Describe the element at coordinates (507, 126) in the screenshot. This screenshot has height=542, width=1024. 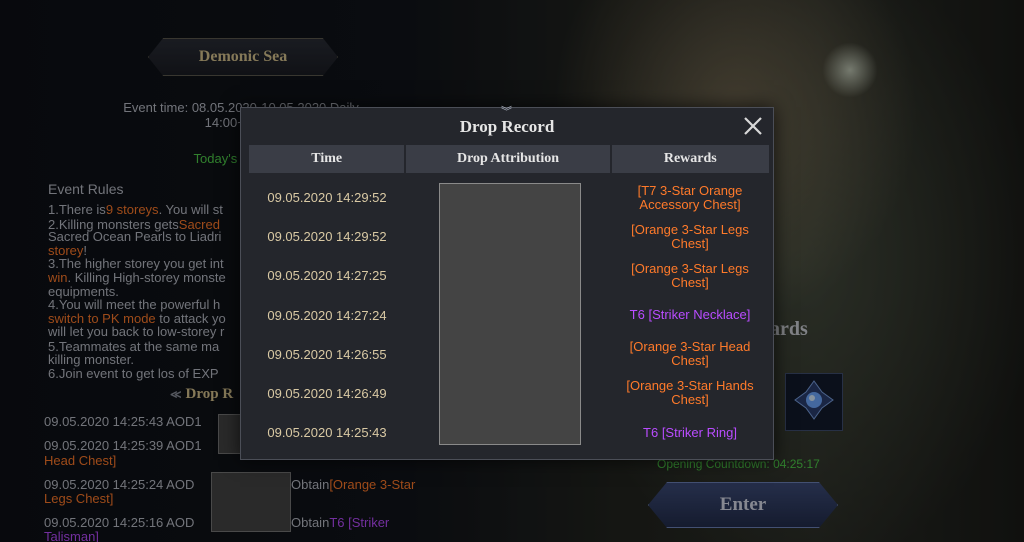
I see `dialog-title: Drop Record` at that location.